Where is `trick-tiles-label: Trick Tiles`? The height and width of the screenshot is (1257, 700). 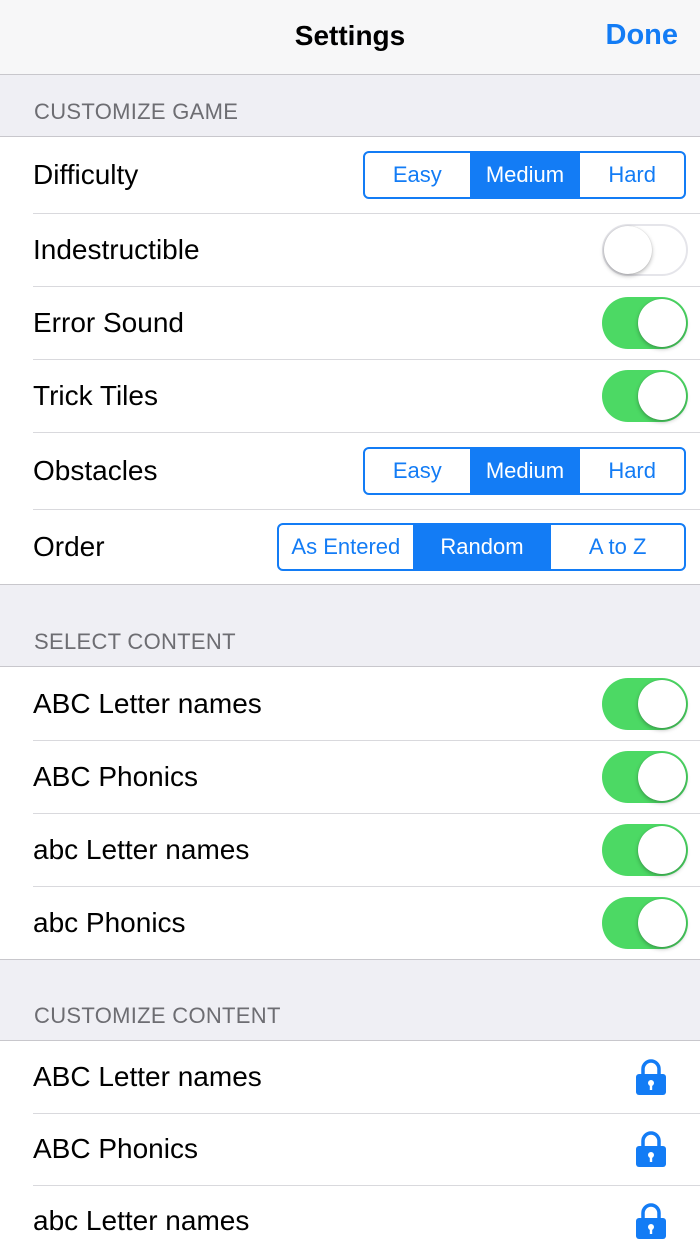 trick-tiles-label: Trick Tiles is located at coordinates (95, 395).